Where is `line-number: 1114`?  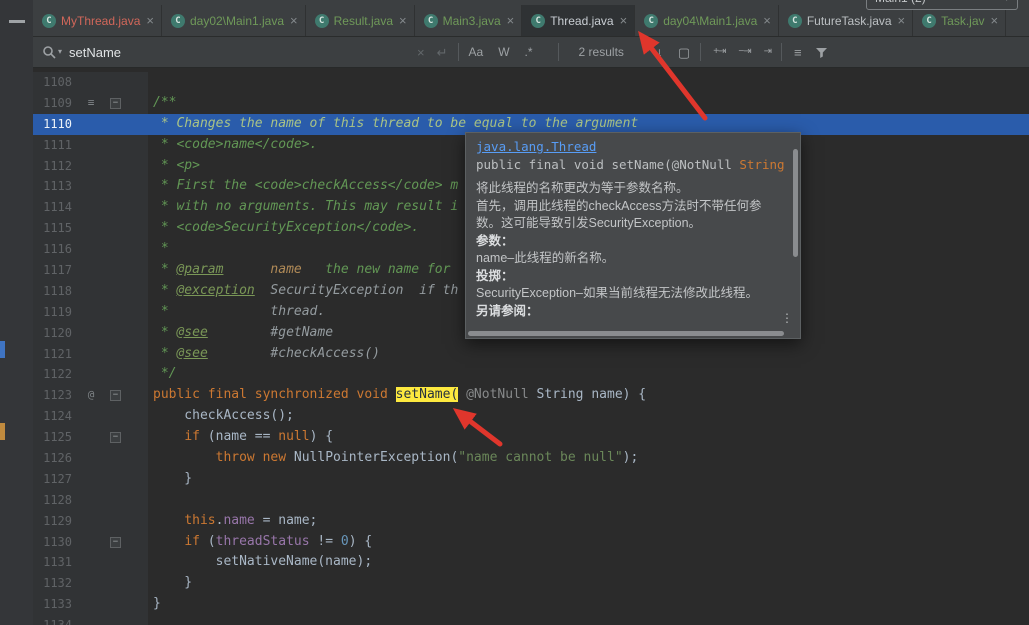
line-number: 1114 is located at coordinates (56, 208).